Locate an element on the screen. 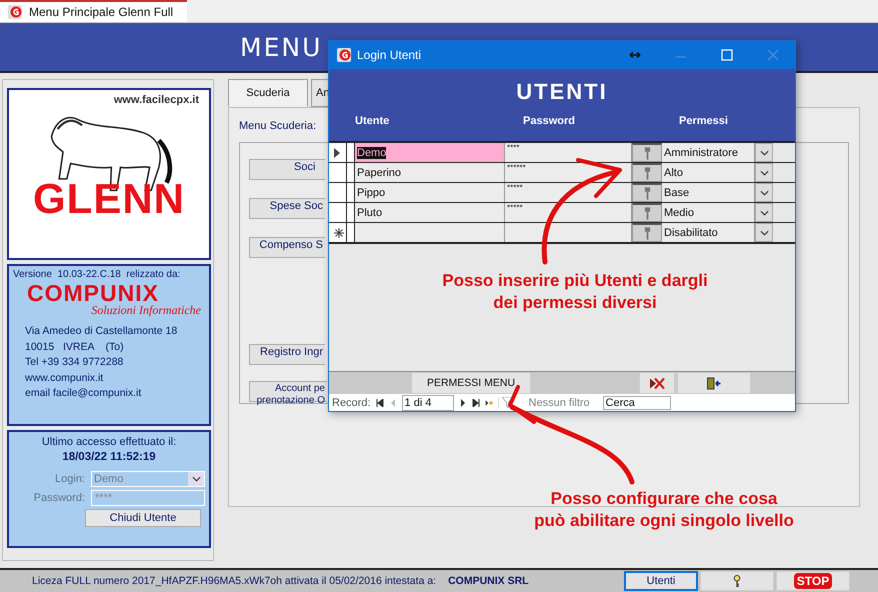 The height and width of the screenshot is (592, 878). permission-dropdown: Base is located at coordinates (708, 192).